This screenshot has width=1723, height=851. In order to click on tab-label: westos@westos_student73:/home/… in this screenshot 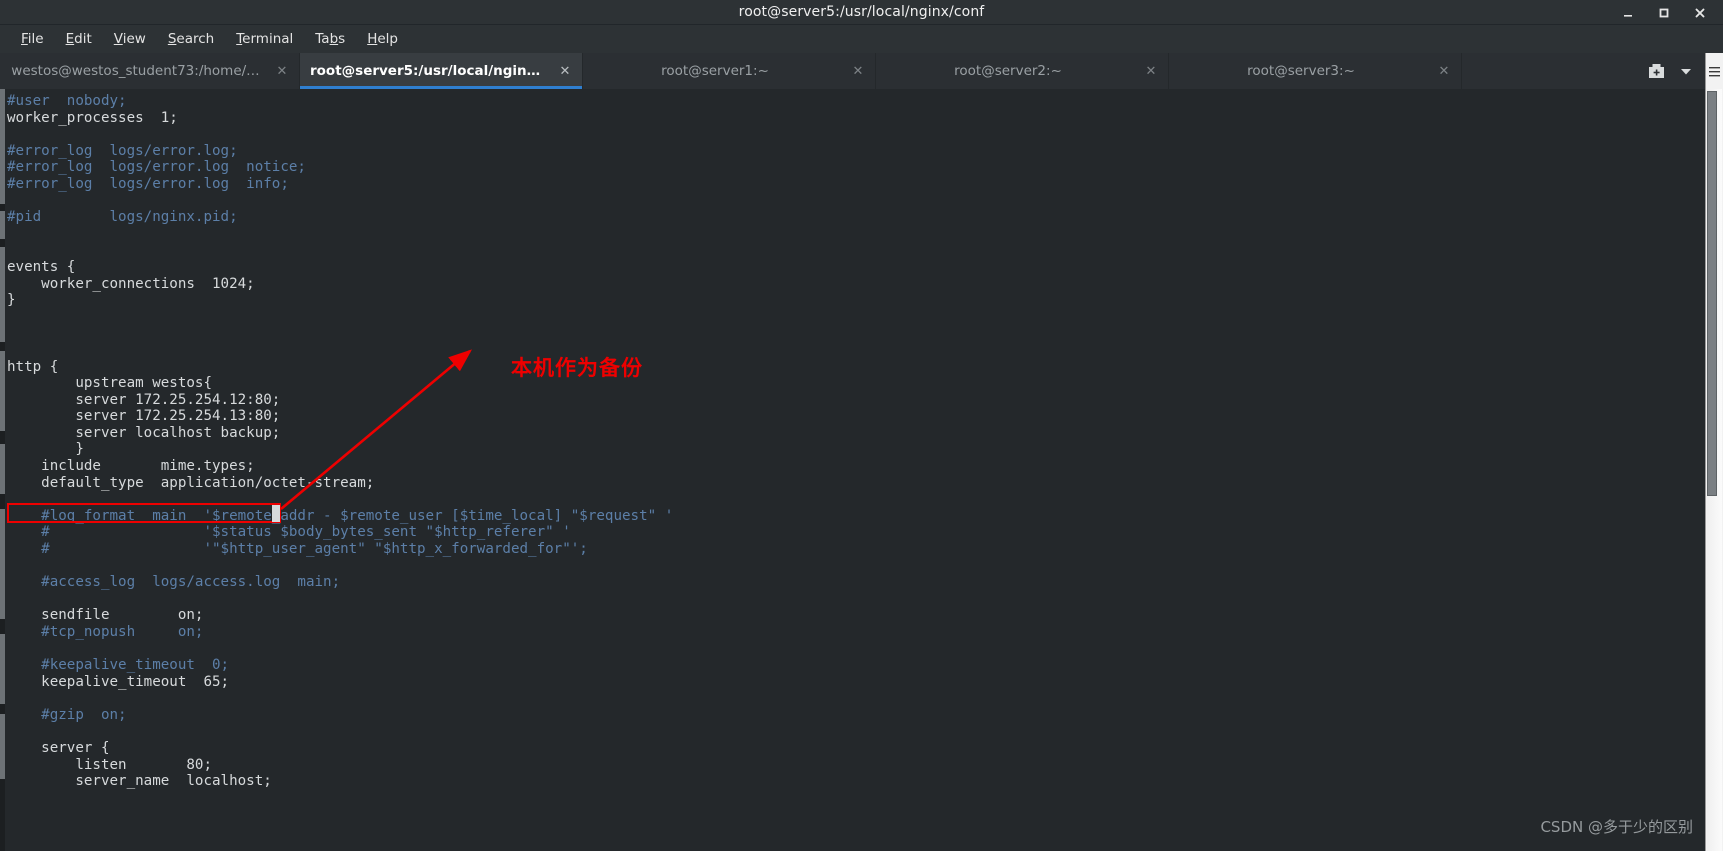, I will do `click(135, 71)`.